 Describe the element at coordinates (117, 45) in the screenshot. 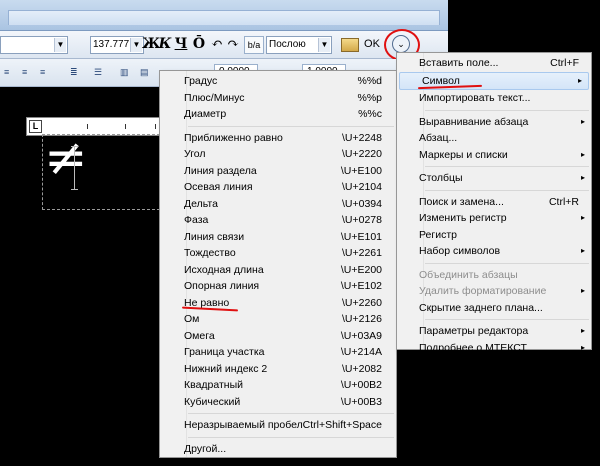

I see `font-size-select: 137.777 ▼` at that location.